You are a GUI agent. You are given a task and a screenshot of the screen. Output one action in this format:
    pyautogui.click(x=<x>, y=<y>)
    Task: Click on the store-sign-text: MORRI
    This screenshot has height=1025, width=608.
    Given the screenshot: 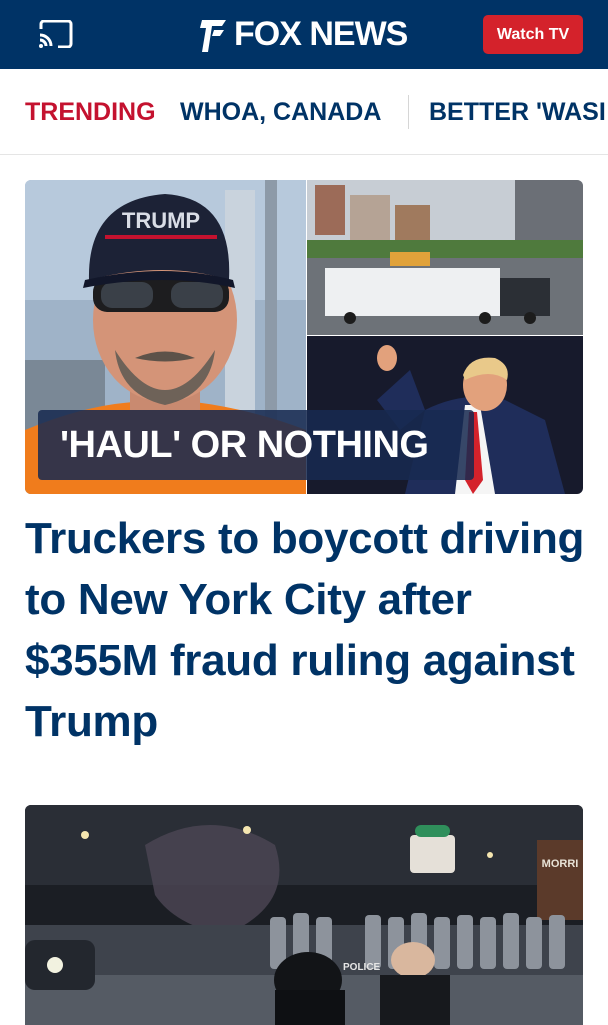 What is the action you would take?
    pyautogui.click(x=560, y=864)
    